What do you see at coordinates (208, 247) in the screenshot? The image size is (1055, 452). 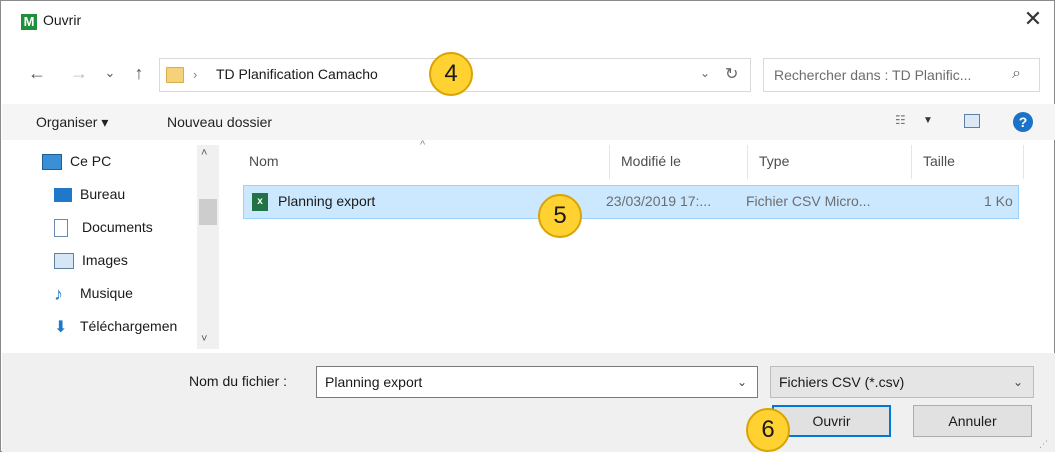 I see `sidebar-scrollbar: ˄ ˅` at bounding box center [208, 247].